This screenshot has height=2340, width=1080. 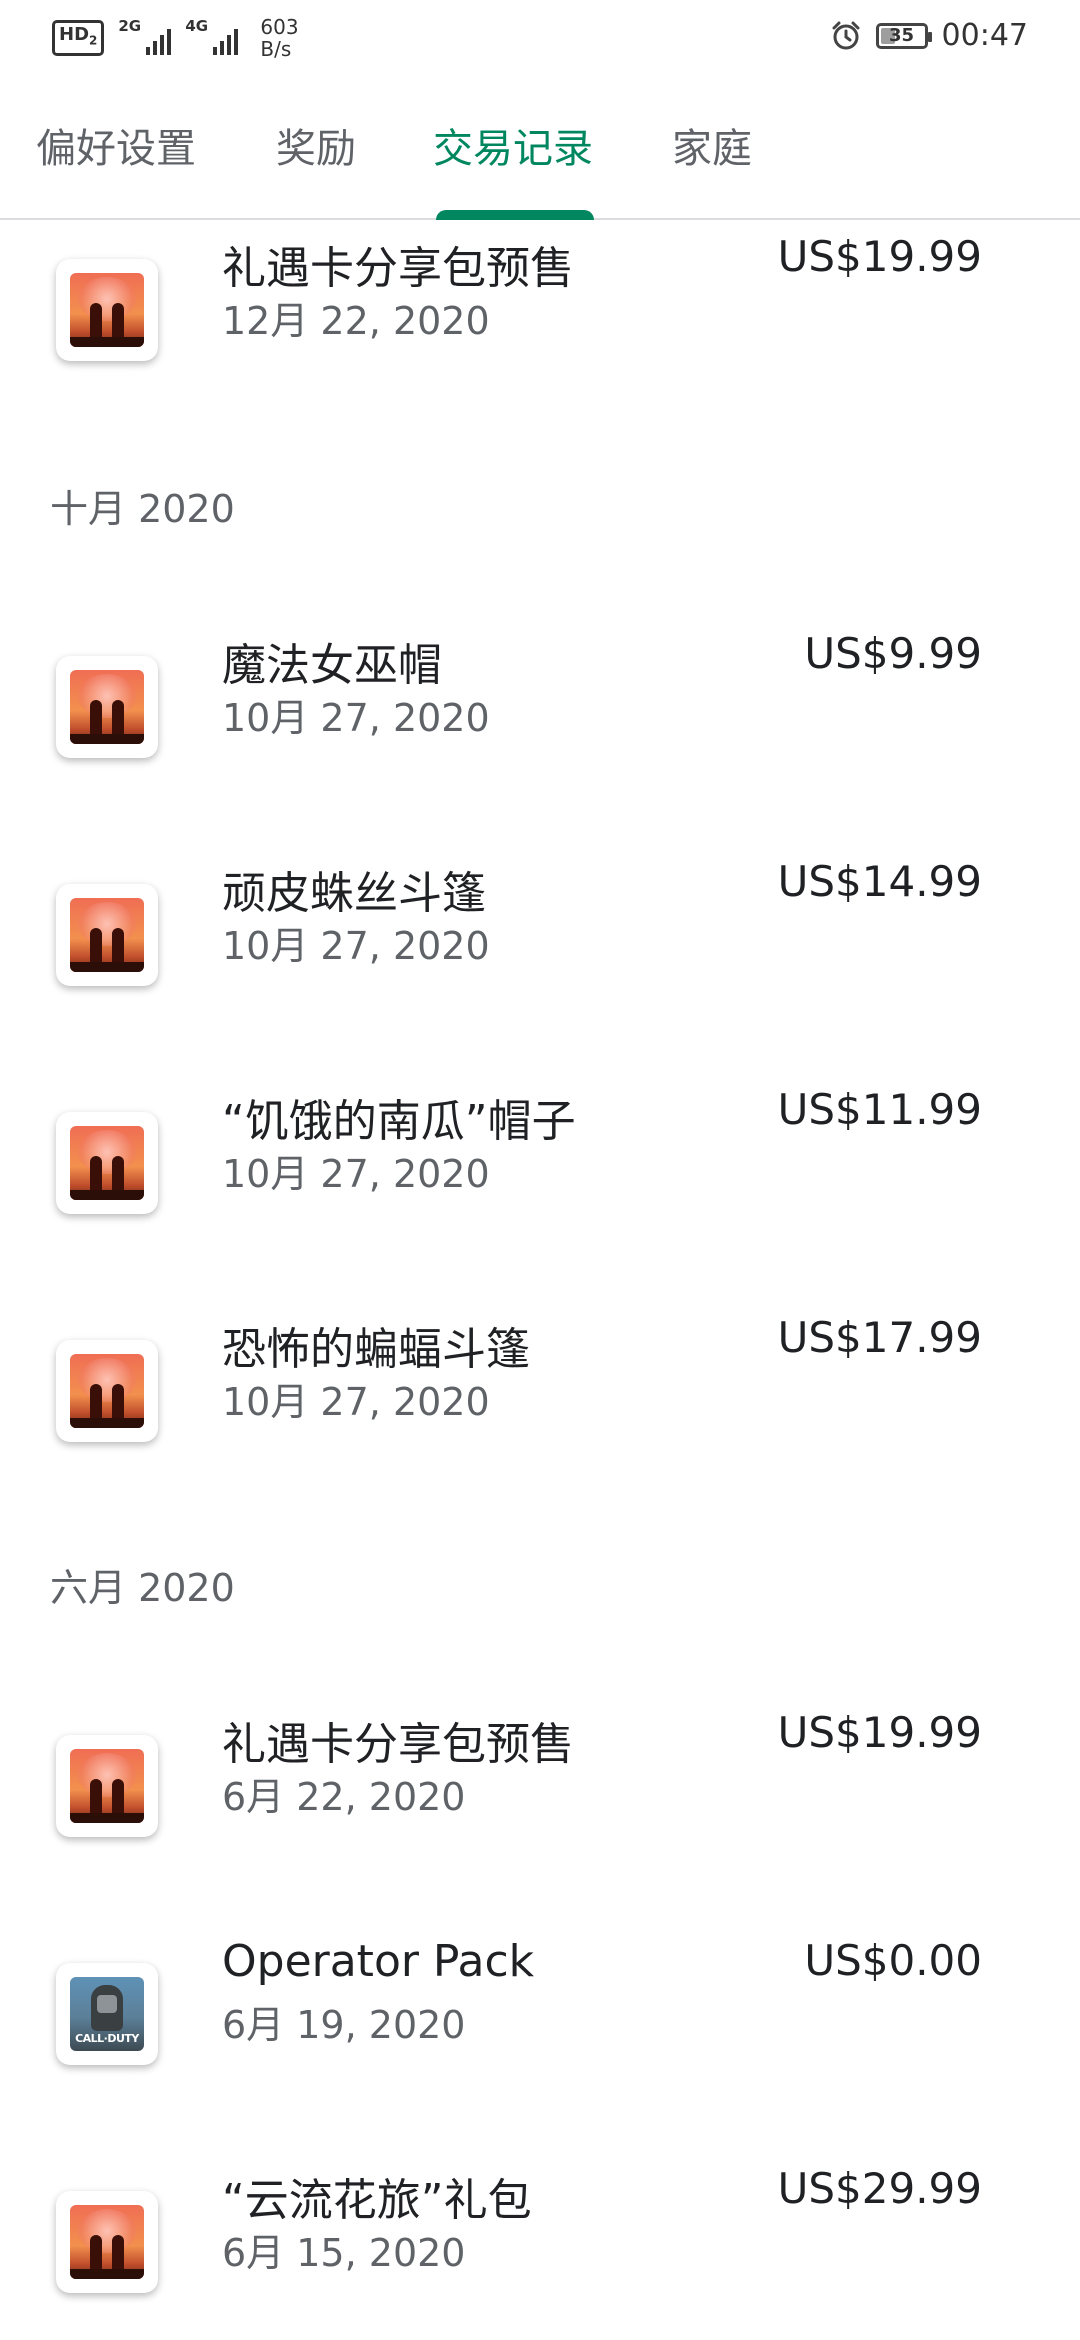 What do you see at coordinates (344, 2025) in the screenshot?
I see `item-date: 6月 19, 2020` at bounding box center [344, 2025].